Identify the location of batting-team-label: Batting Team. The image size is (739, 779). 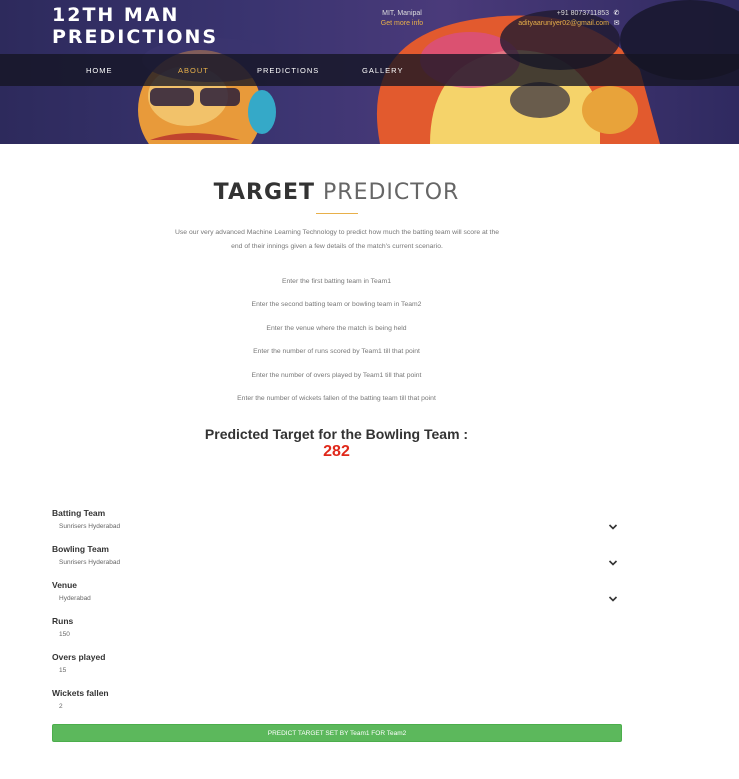
(79, 513).